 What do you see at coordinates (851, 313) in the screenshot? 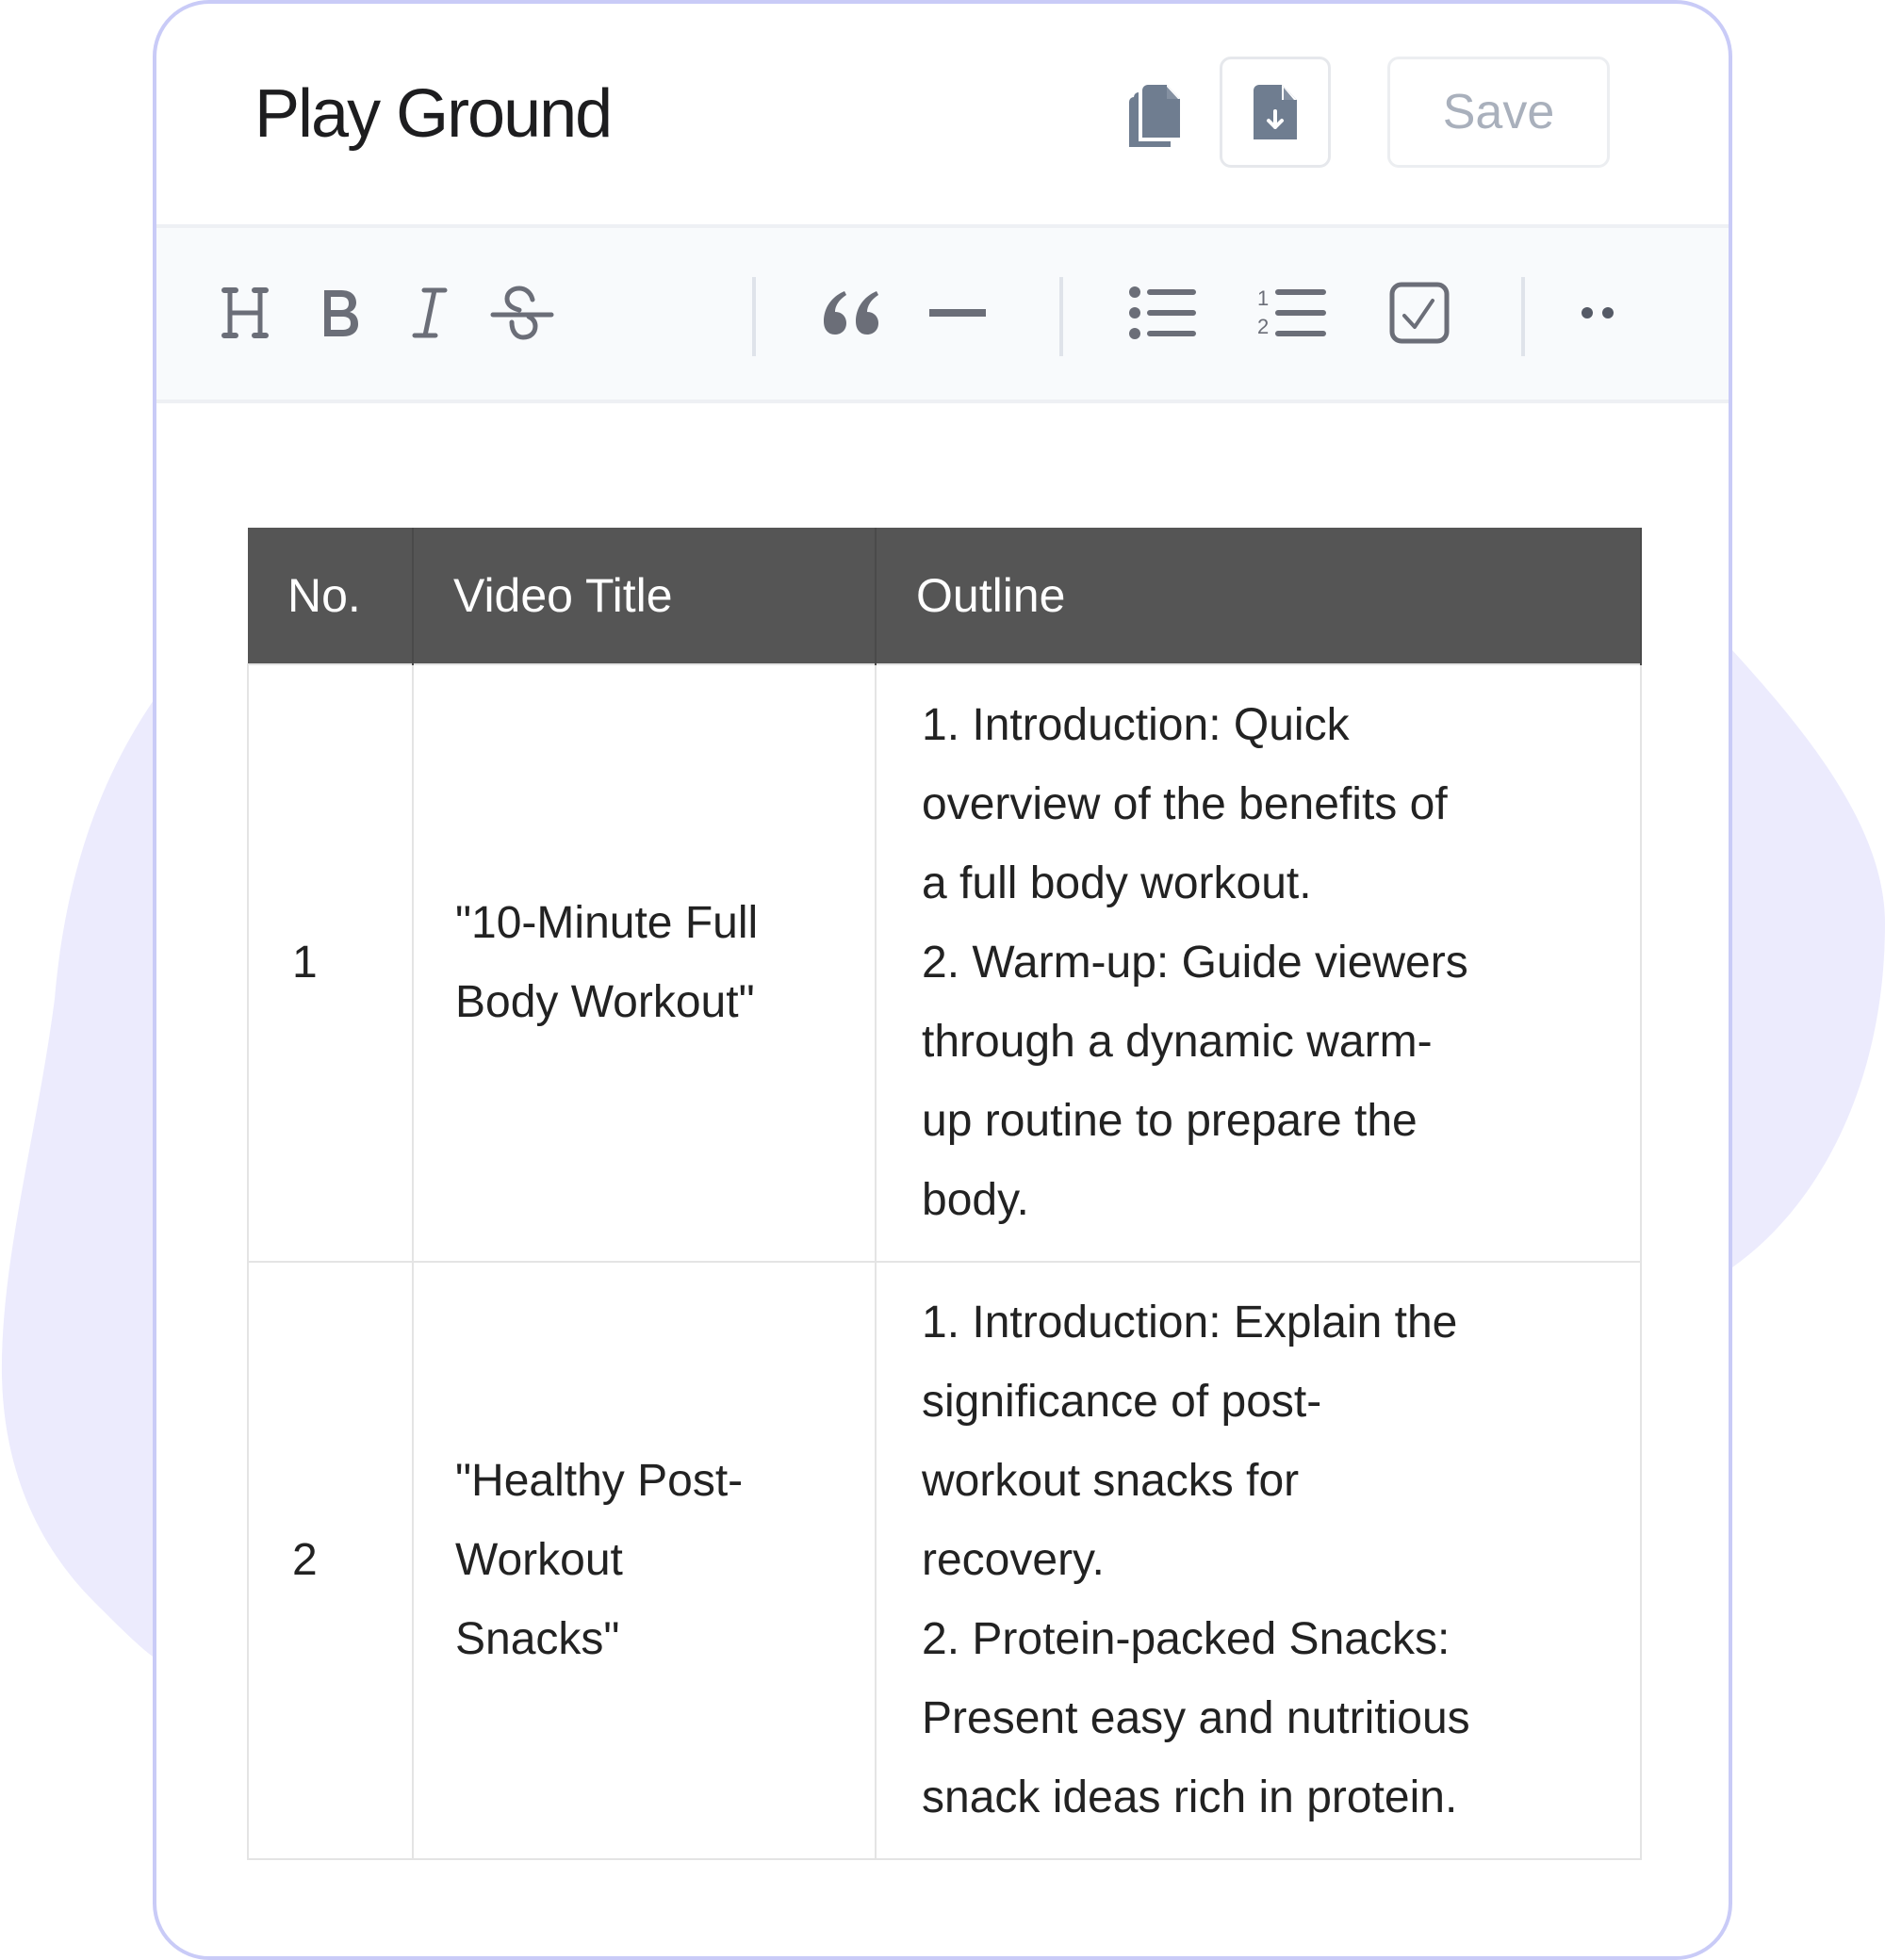
I see `quote-icon` at bounding box center [851, 313].